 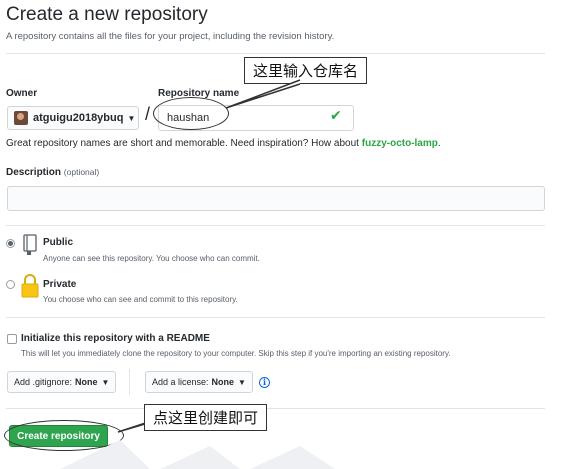 I want to click on watermark, so click(x=197, y=454).